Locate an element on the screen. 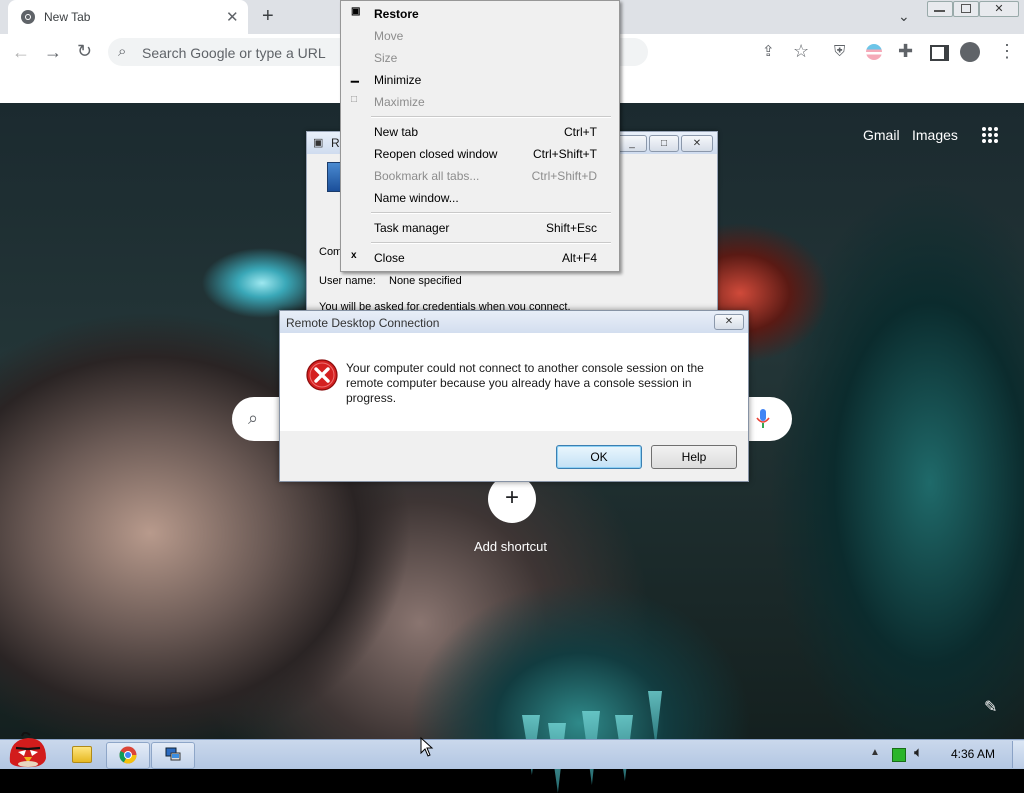 This screenshot has width=1024, height=793. customize-pencil-icon: ✎ is located at coordinates (990, 707).